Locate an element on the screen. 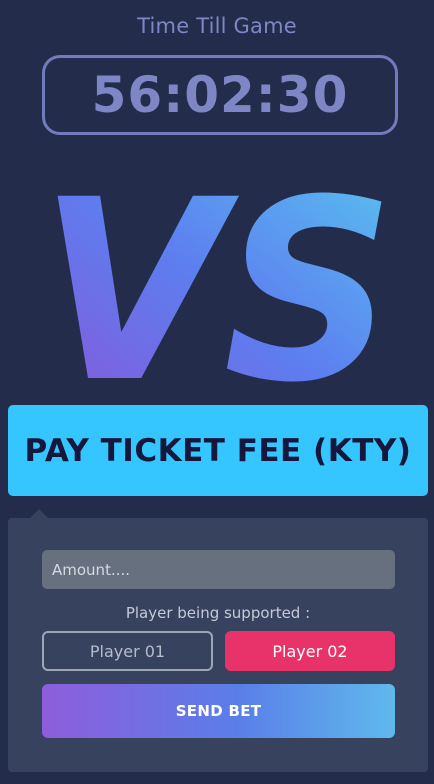 Image resolution: width=434 pixels, height=784 pixels. pay-ticket-fee-label: PAY TICKET FEE (KTY) is located at coordinates (218, 450).